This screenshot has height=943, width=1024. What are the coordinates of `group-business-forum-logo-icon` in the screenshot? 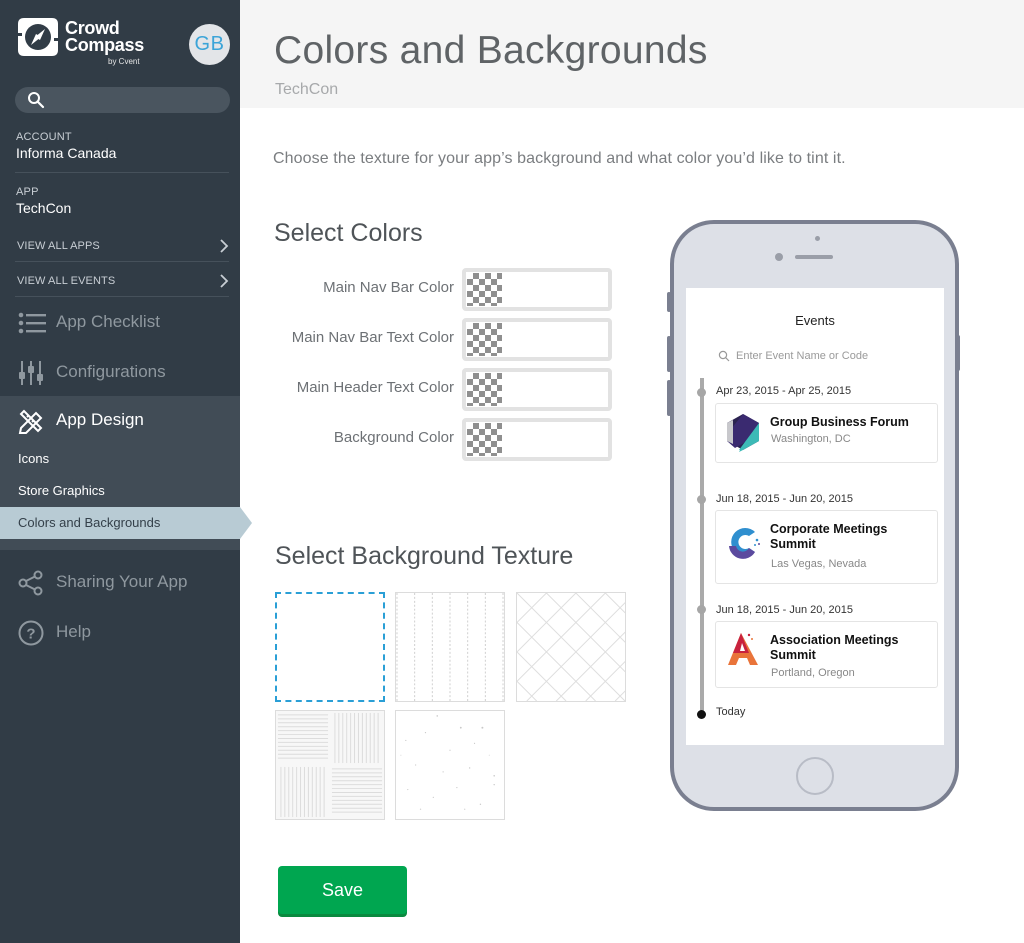 It's located at (743, 433).